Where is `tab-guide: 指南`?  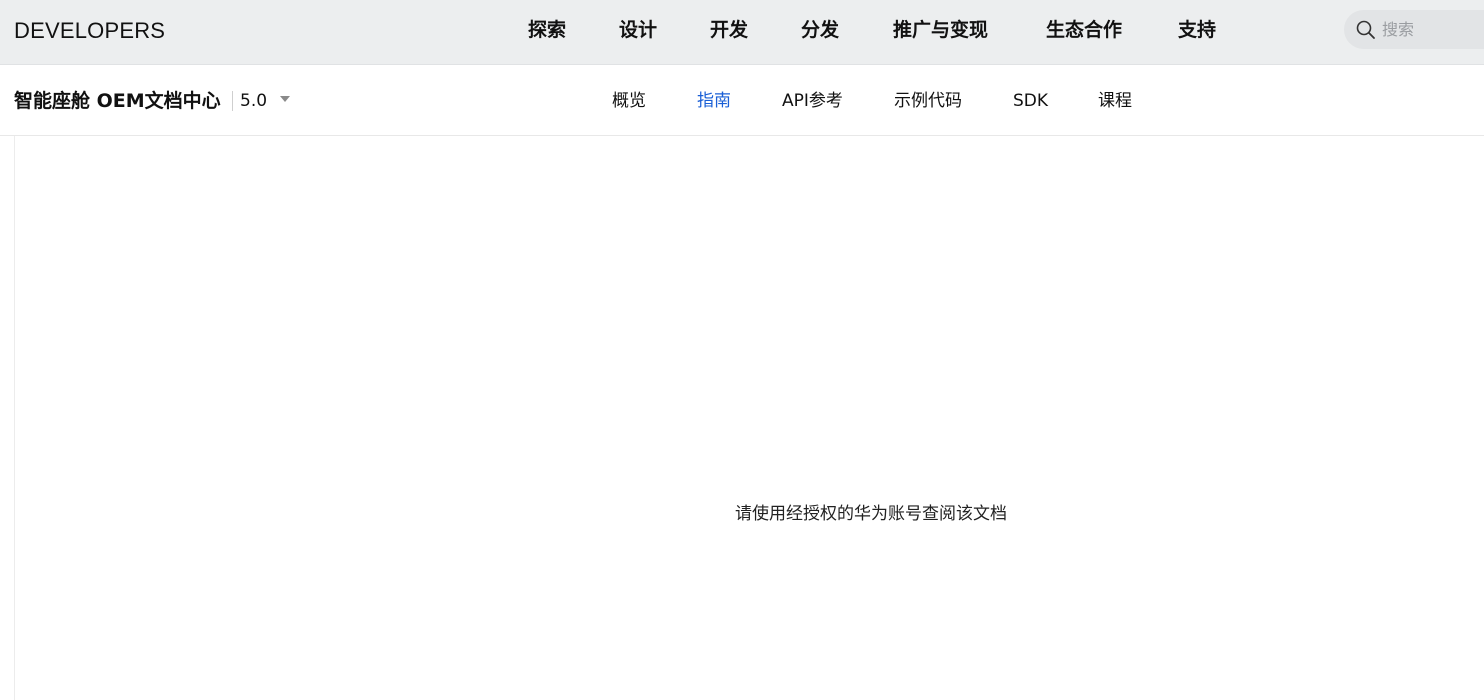 tab-guide: 指南 is located at coordinates (714, 101).